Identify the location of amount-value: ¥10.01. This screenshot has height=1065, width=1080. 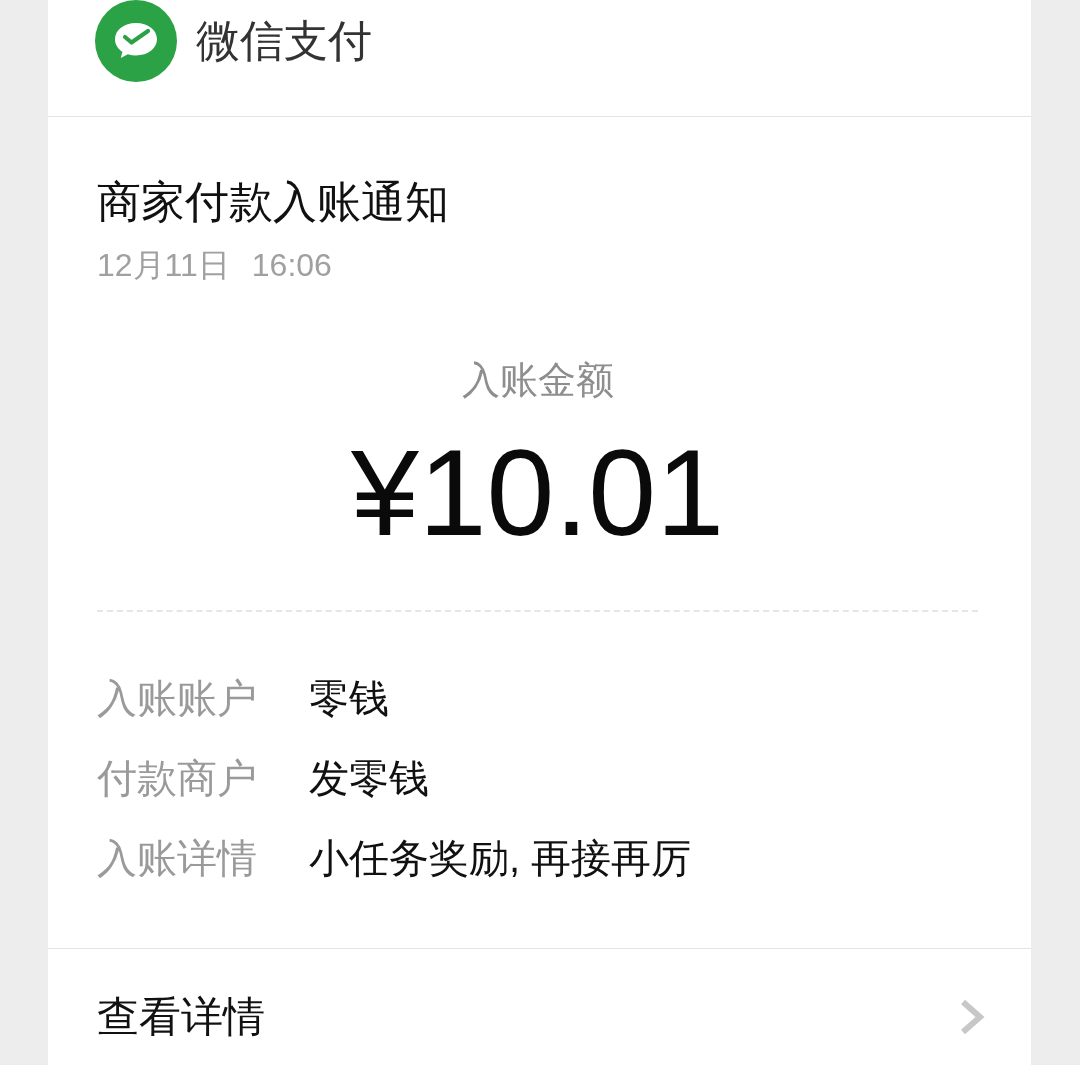
(537, 493).